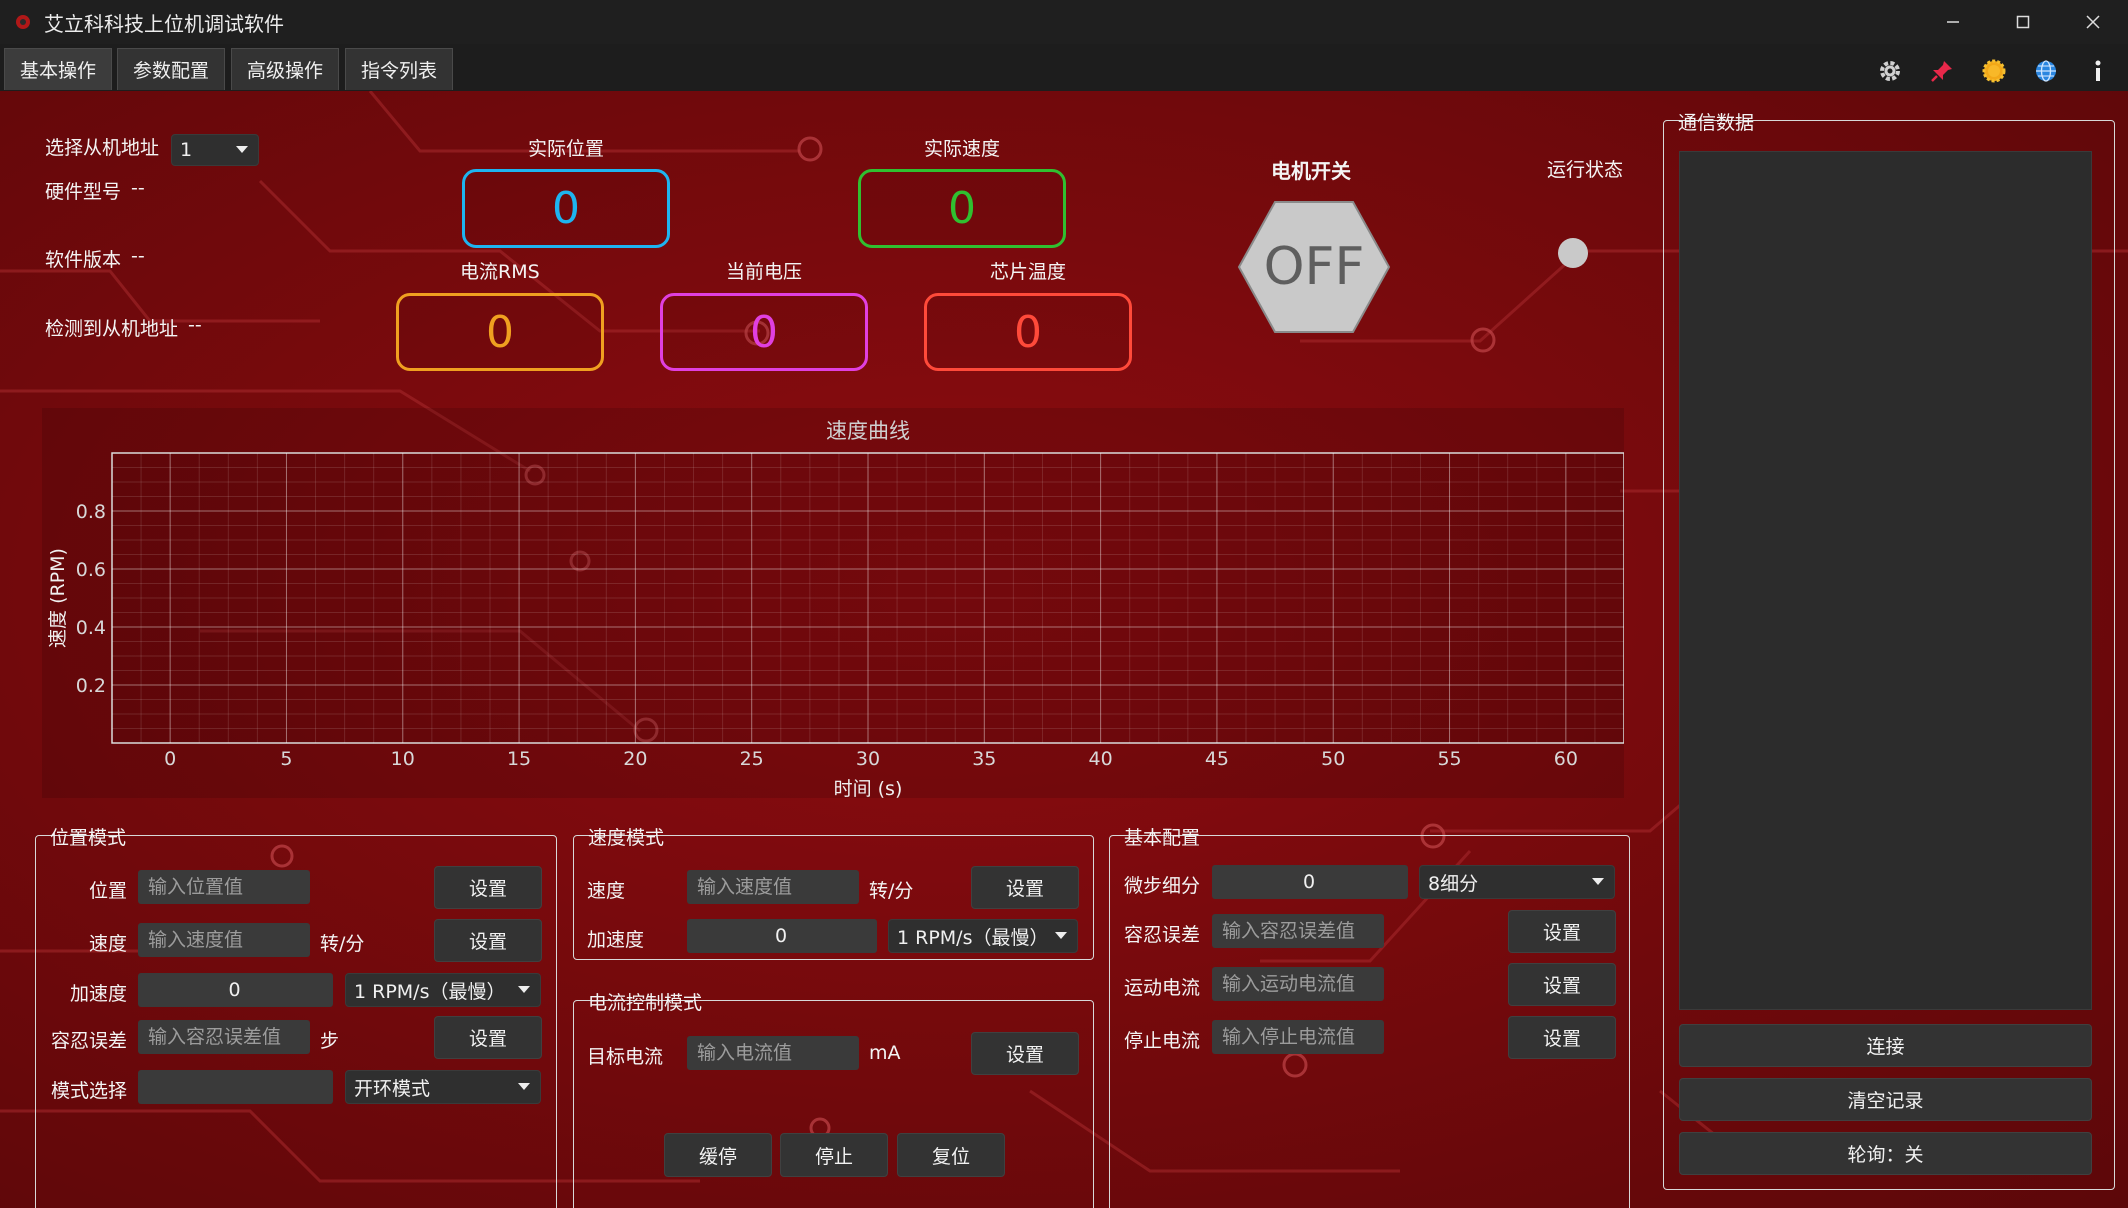 This screenshot has width=2128, height=1208. I want to click on pin-button, so click(1942, 71).